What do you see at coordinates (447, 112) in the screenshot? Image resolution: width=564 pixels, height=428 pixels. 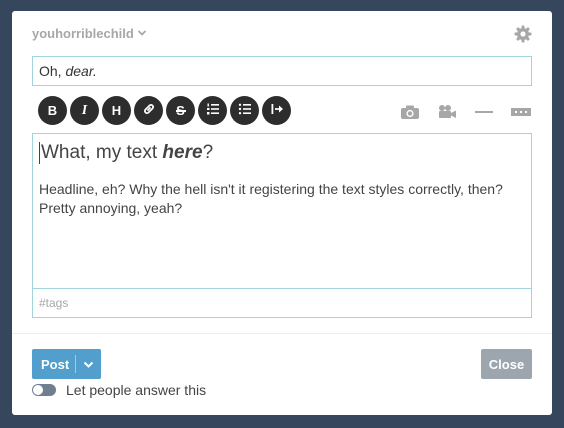 I see `video-icon` at bounding box center [447, 112].